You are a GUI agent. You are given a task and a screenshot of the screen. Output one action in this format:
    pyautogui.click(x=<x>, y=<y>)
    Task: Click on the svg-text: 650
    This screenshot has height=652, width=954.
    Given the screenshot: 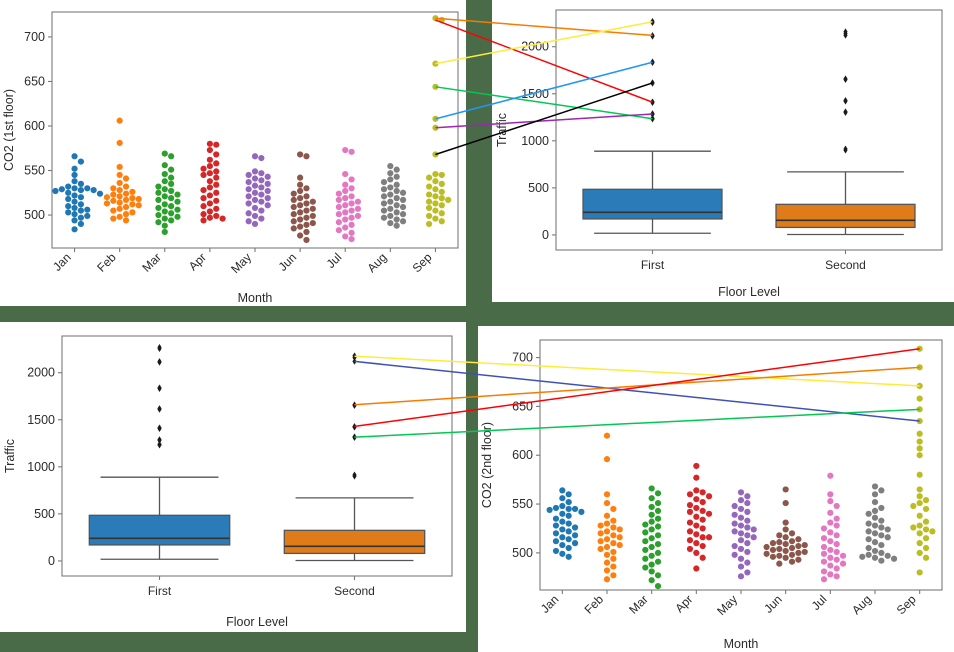 What is the action you would take?
    pyautogui.click(x=522, y=406)
    